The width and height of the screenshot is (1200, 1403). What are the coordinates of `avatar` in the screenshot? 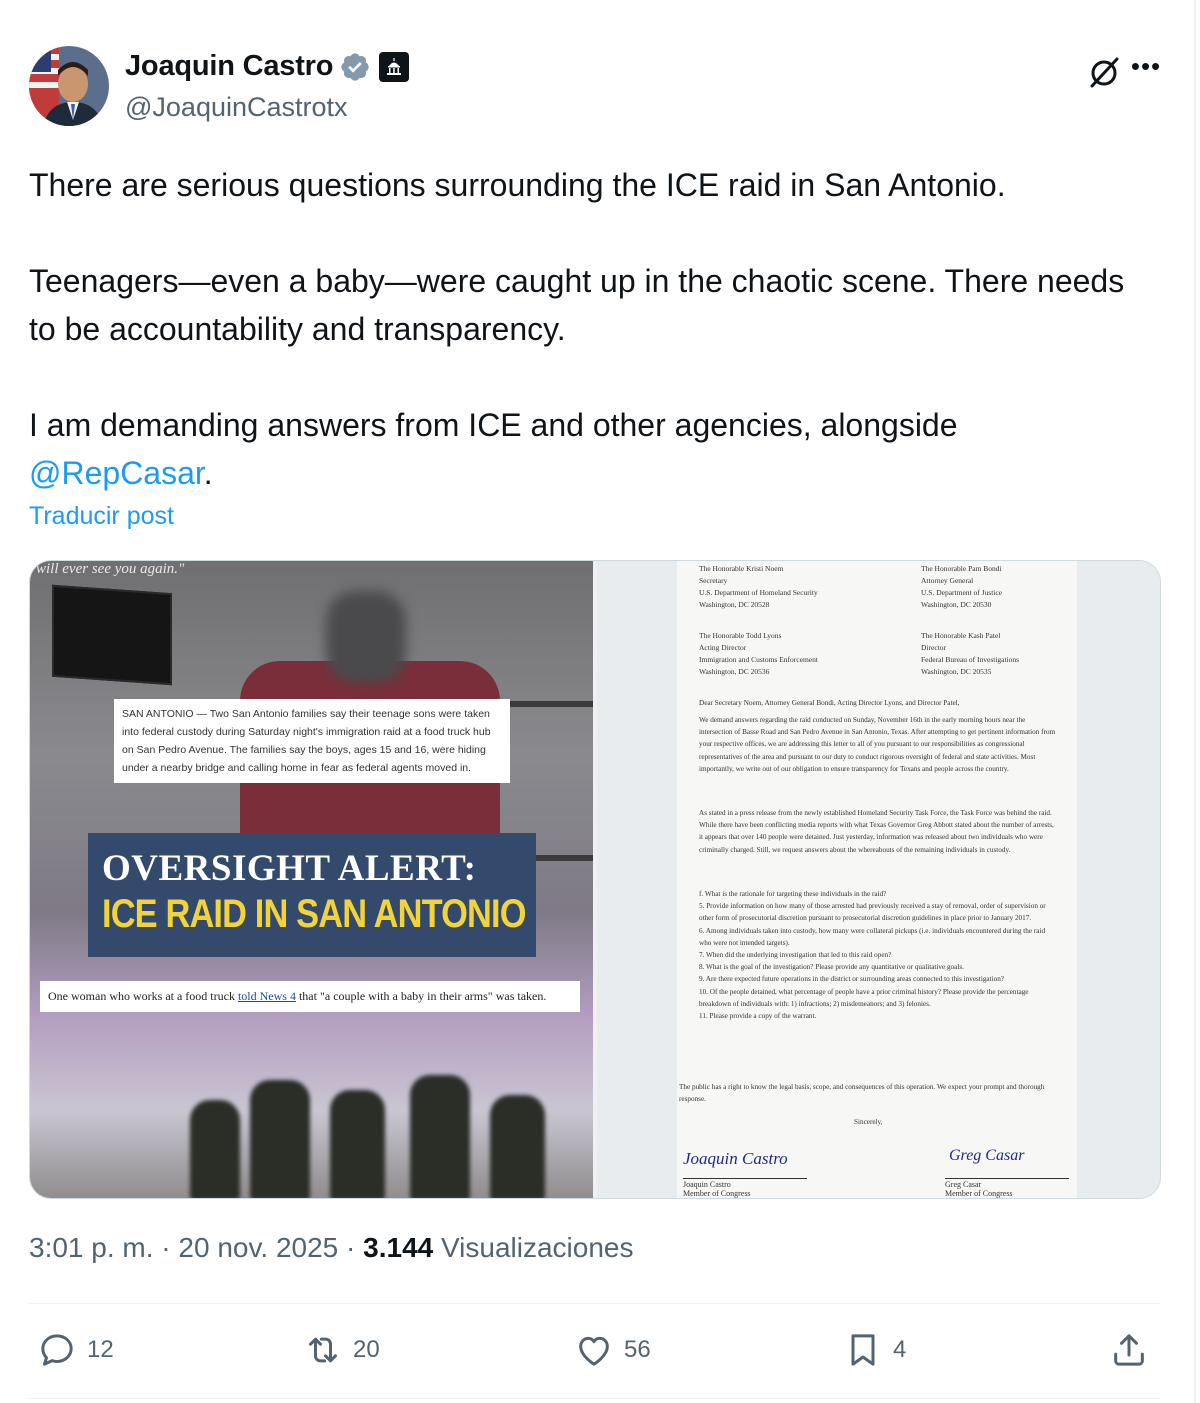 It's located at (69, 86).